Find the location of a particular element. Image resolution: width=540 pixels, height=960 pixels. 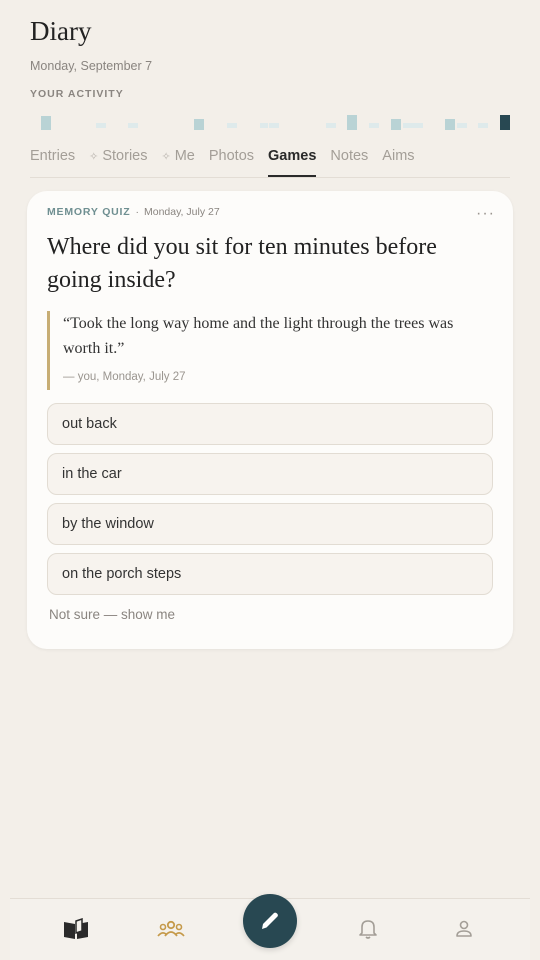

tab-label: Aims is located at coordinates (398, 156).